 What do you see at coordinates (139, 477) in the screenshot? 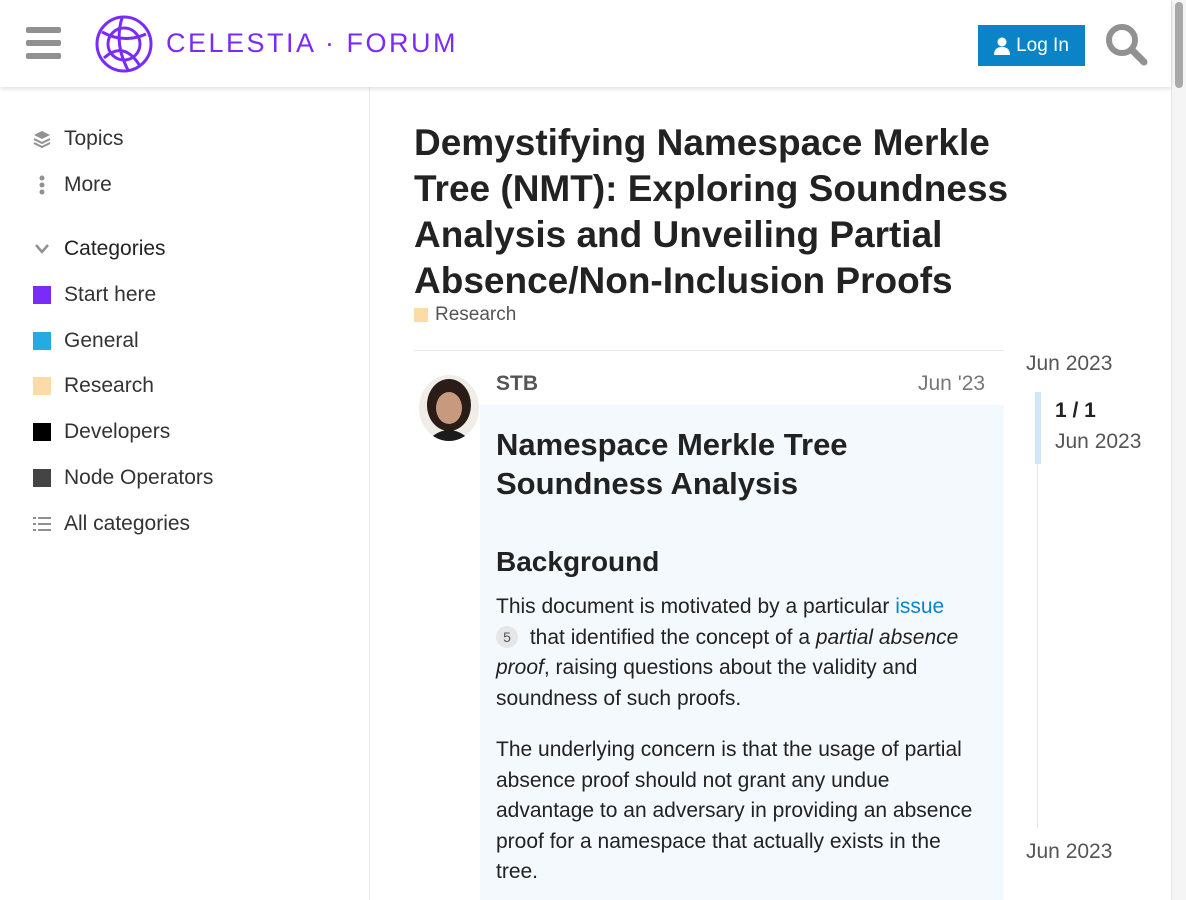
I see `sidebar-item-label: Node Operators` at bounding box center [139, 477].